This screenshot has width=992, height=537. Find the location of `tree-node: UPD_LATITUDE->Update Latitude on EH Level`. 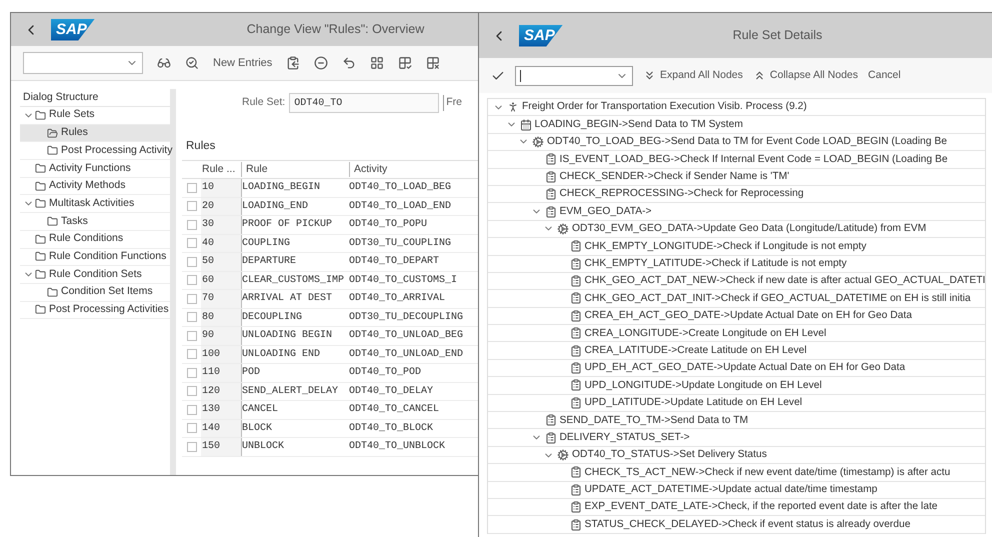

tree-node: UPD_LATITUDE->Update Latitude on EH Level is located at coordinates (736, 403).